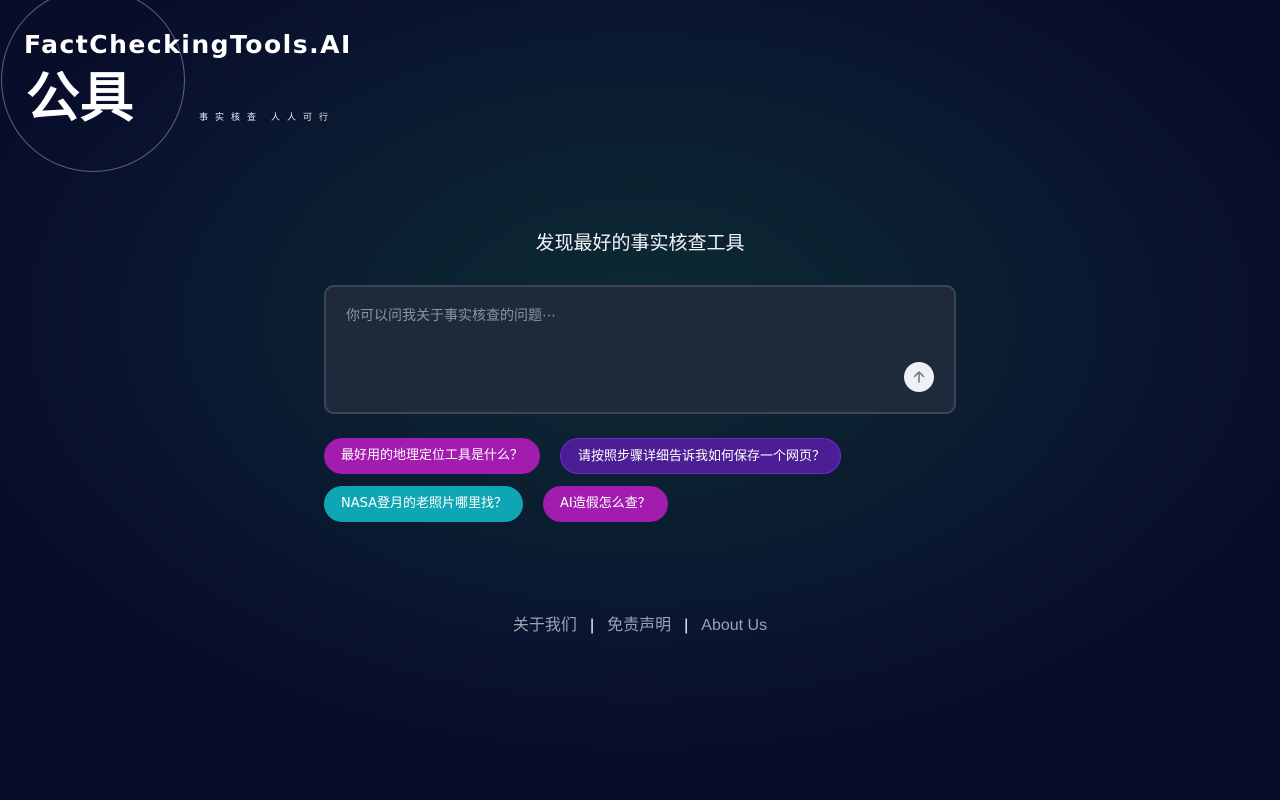 This screenshot has width=1280, height=800. I want to click on brand-title: FactCheckingTools.AI, so click(188, 44).